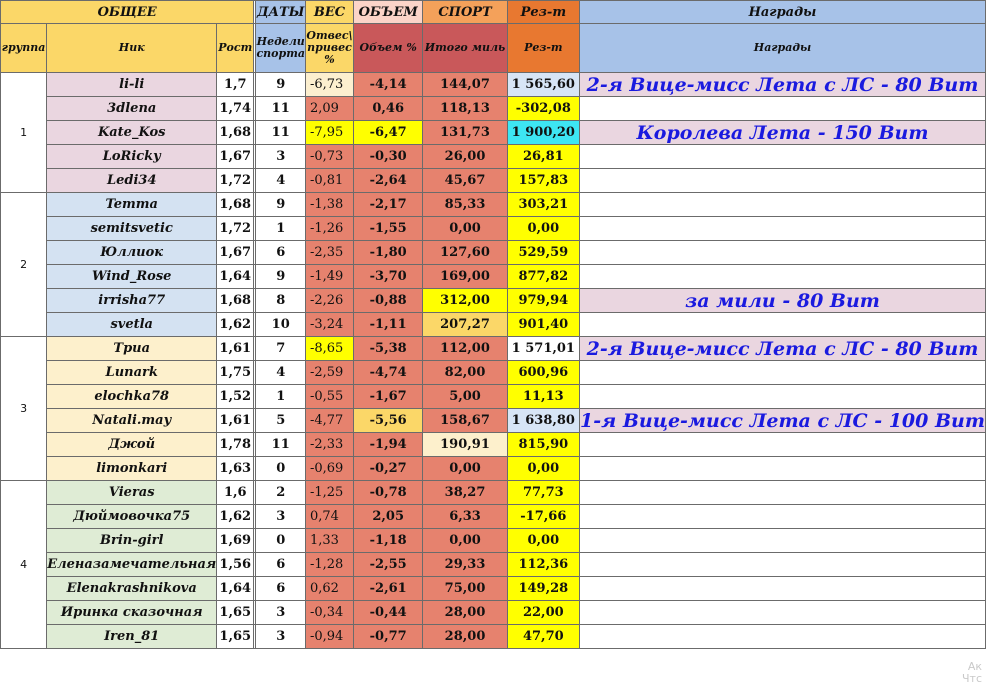  I want to click on nick-cell: Дюймовочка75, so click(132, 516).